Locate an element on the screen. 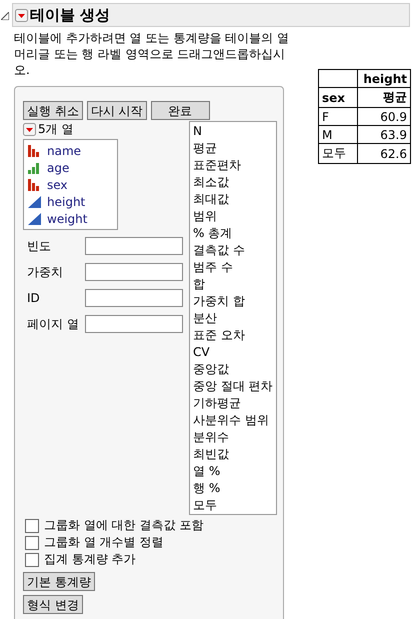 The image size is (412, 619). column-item: name is located at coordinates (72, 150).